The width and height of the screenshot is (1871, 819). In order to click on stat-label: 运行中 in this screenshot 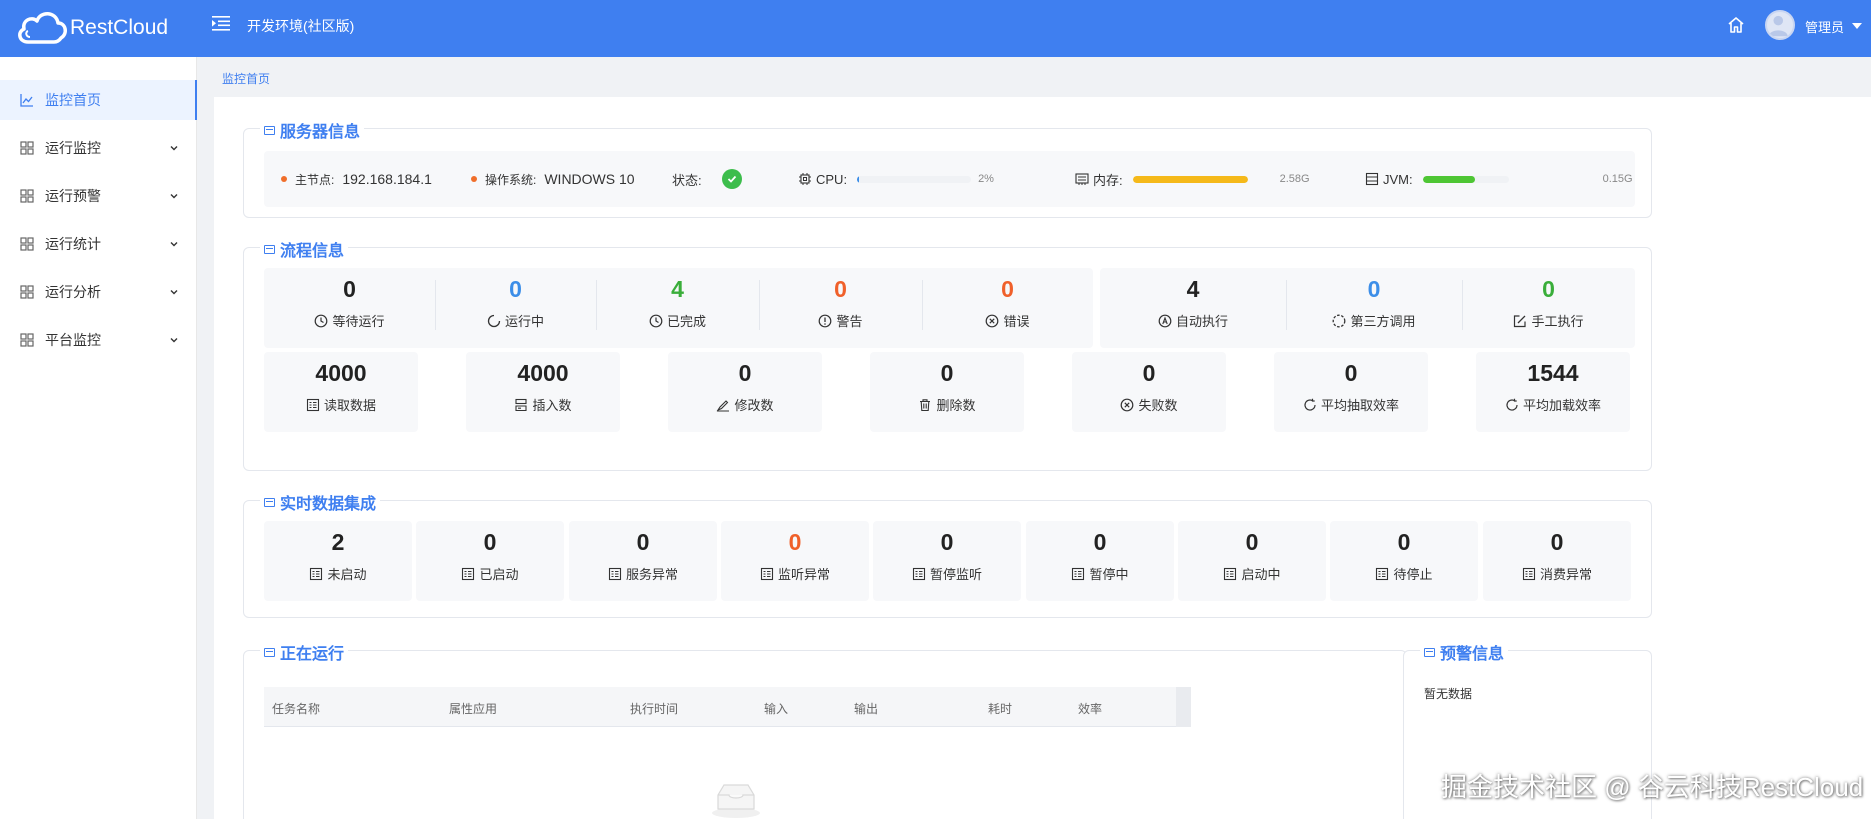, I will do `click(515, 320)`.